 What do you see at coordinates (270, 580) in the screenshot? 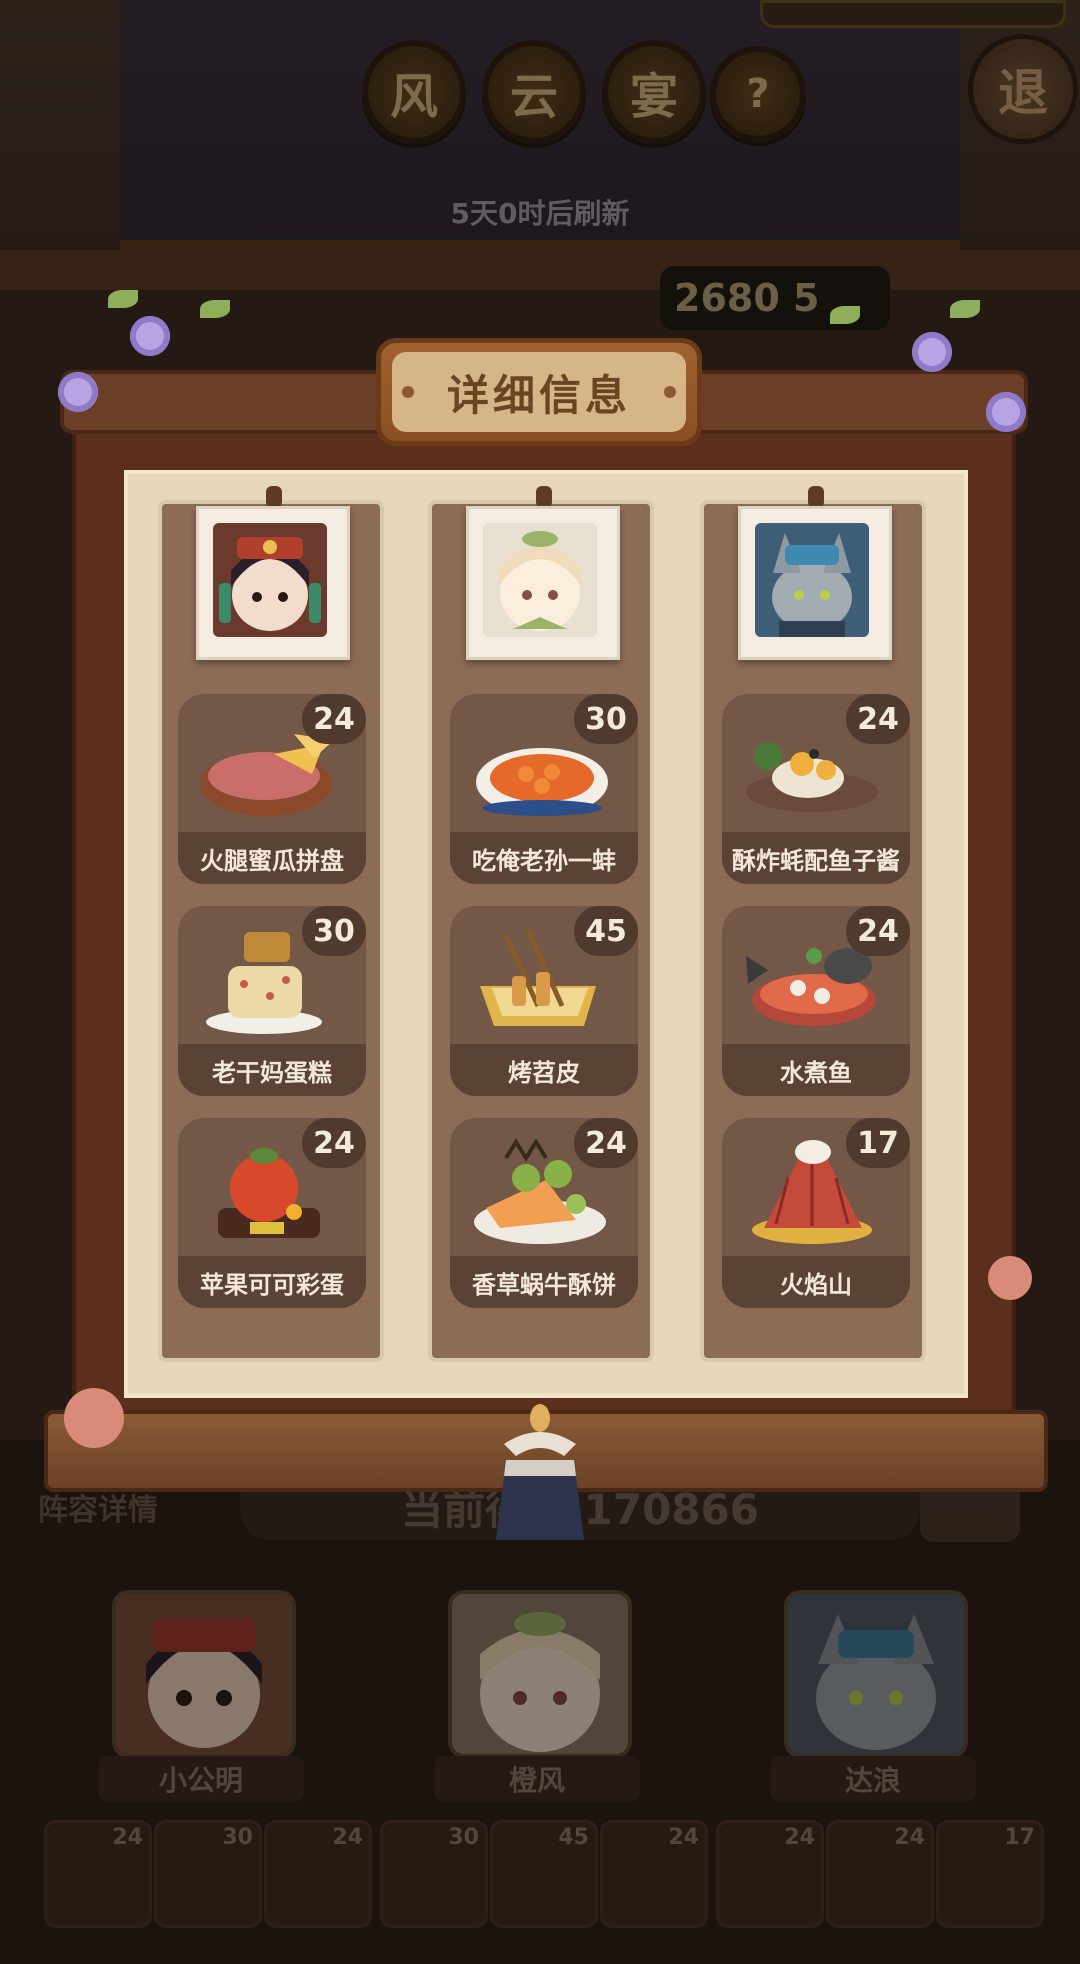
I see `xiaogongming-portrait-icon` at bounding box center [270, 580].